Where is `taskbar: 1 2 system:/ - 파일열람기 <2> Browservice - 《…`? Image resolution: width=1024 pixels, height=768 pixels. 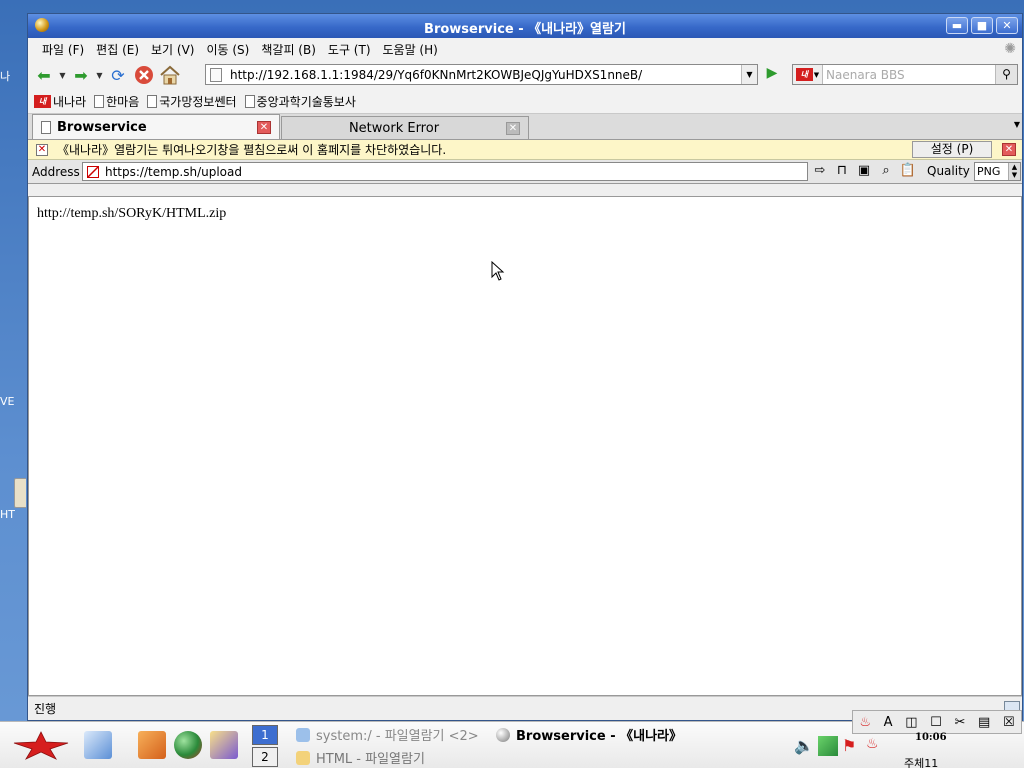
taskbar: 1 2 system:/ - 파일열람기 <2> Browservice - 《… is located at coordinates (512, 739).